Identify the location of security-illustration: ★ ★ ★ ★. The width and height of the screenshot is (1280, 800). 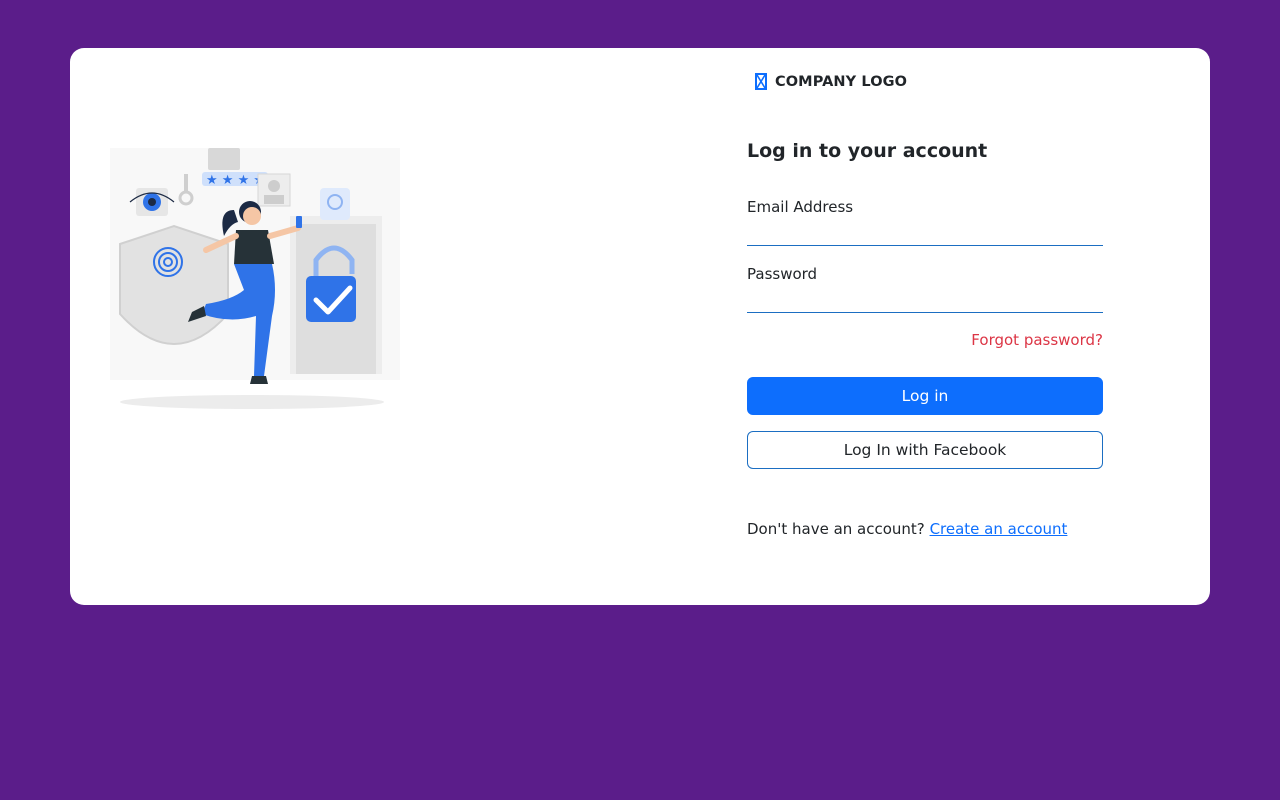
(255, 278).